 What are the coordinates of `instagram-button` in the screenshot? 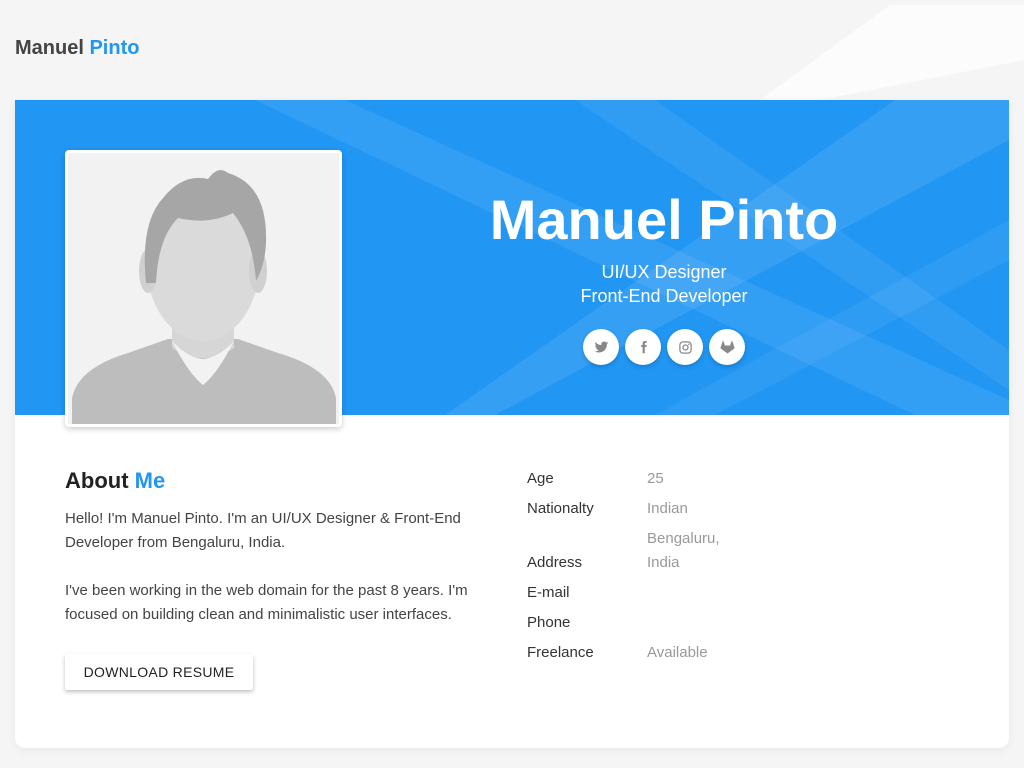 It's located at (685, 347).